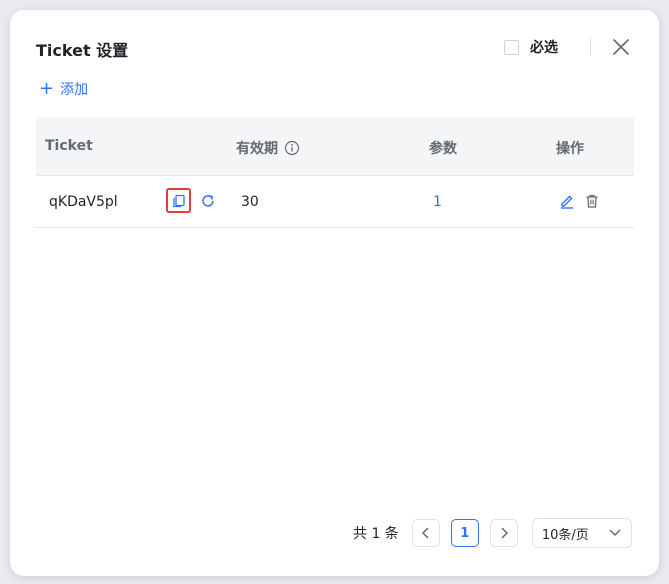 This screenshot has width=669, height=584. What do you see at coordinates (257, 149) in the screenshot?
I see `column-validity-label: 有效期` at bounding box center [257, 149].